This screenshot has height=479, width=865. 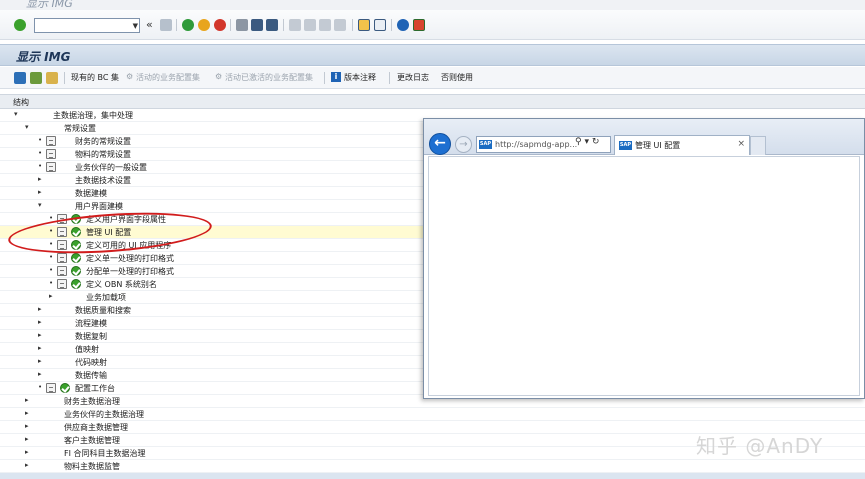 I want to click on browser-back-button: ←, so click(x=440, y=144).